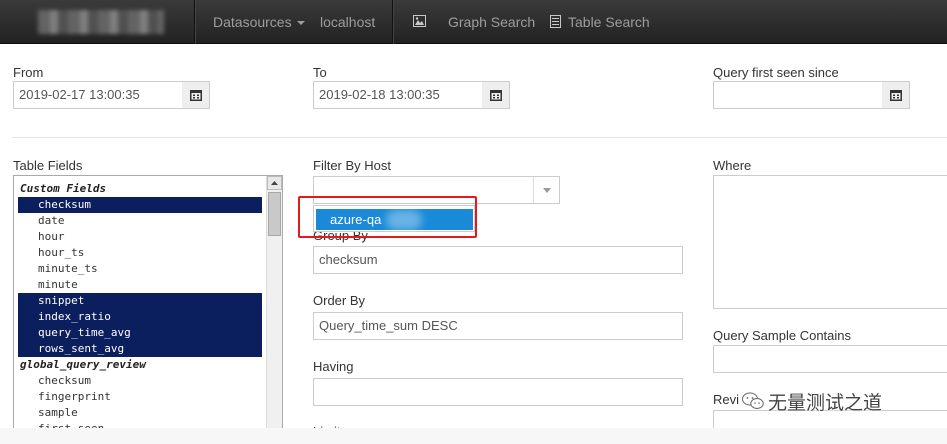 This screenshot has height=444, width=947. I want to click on reviewed-status-label: Revi, so click(726, 399).